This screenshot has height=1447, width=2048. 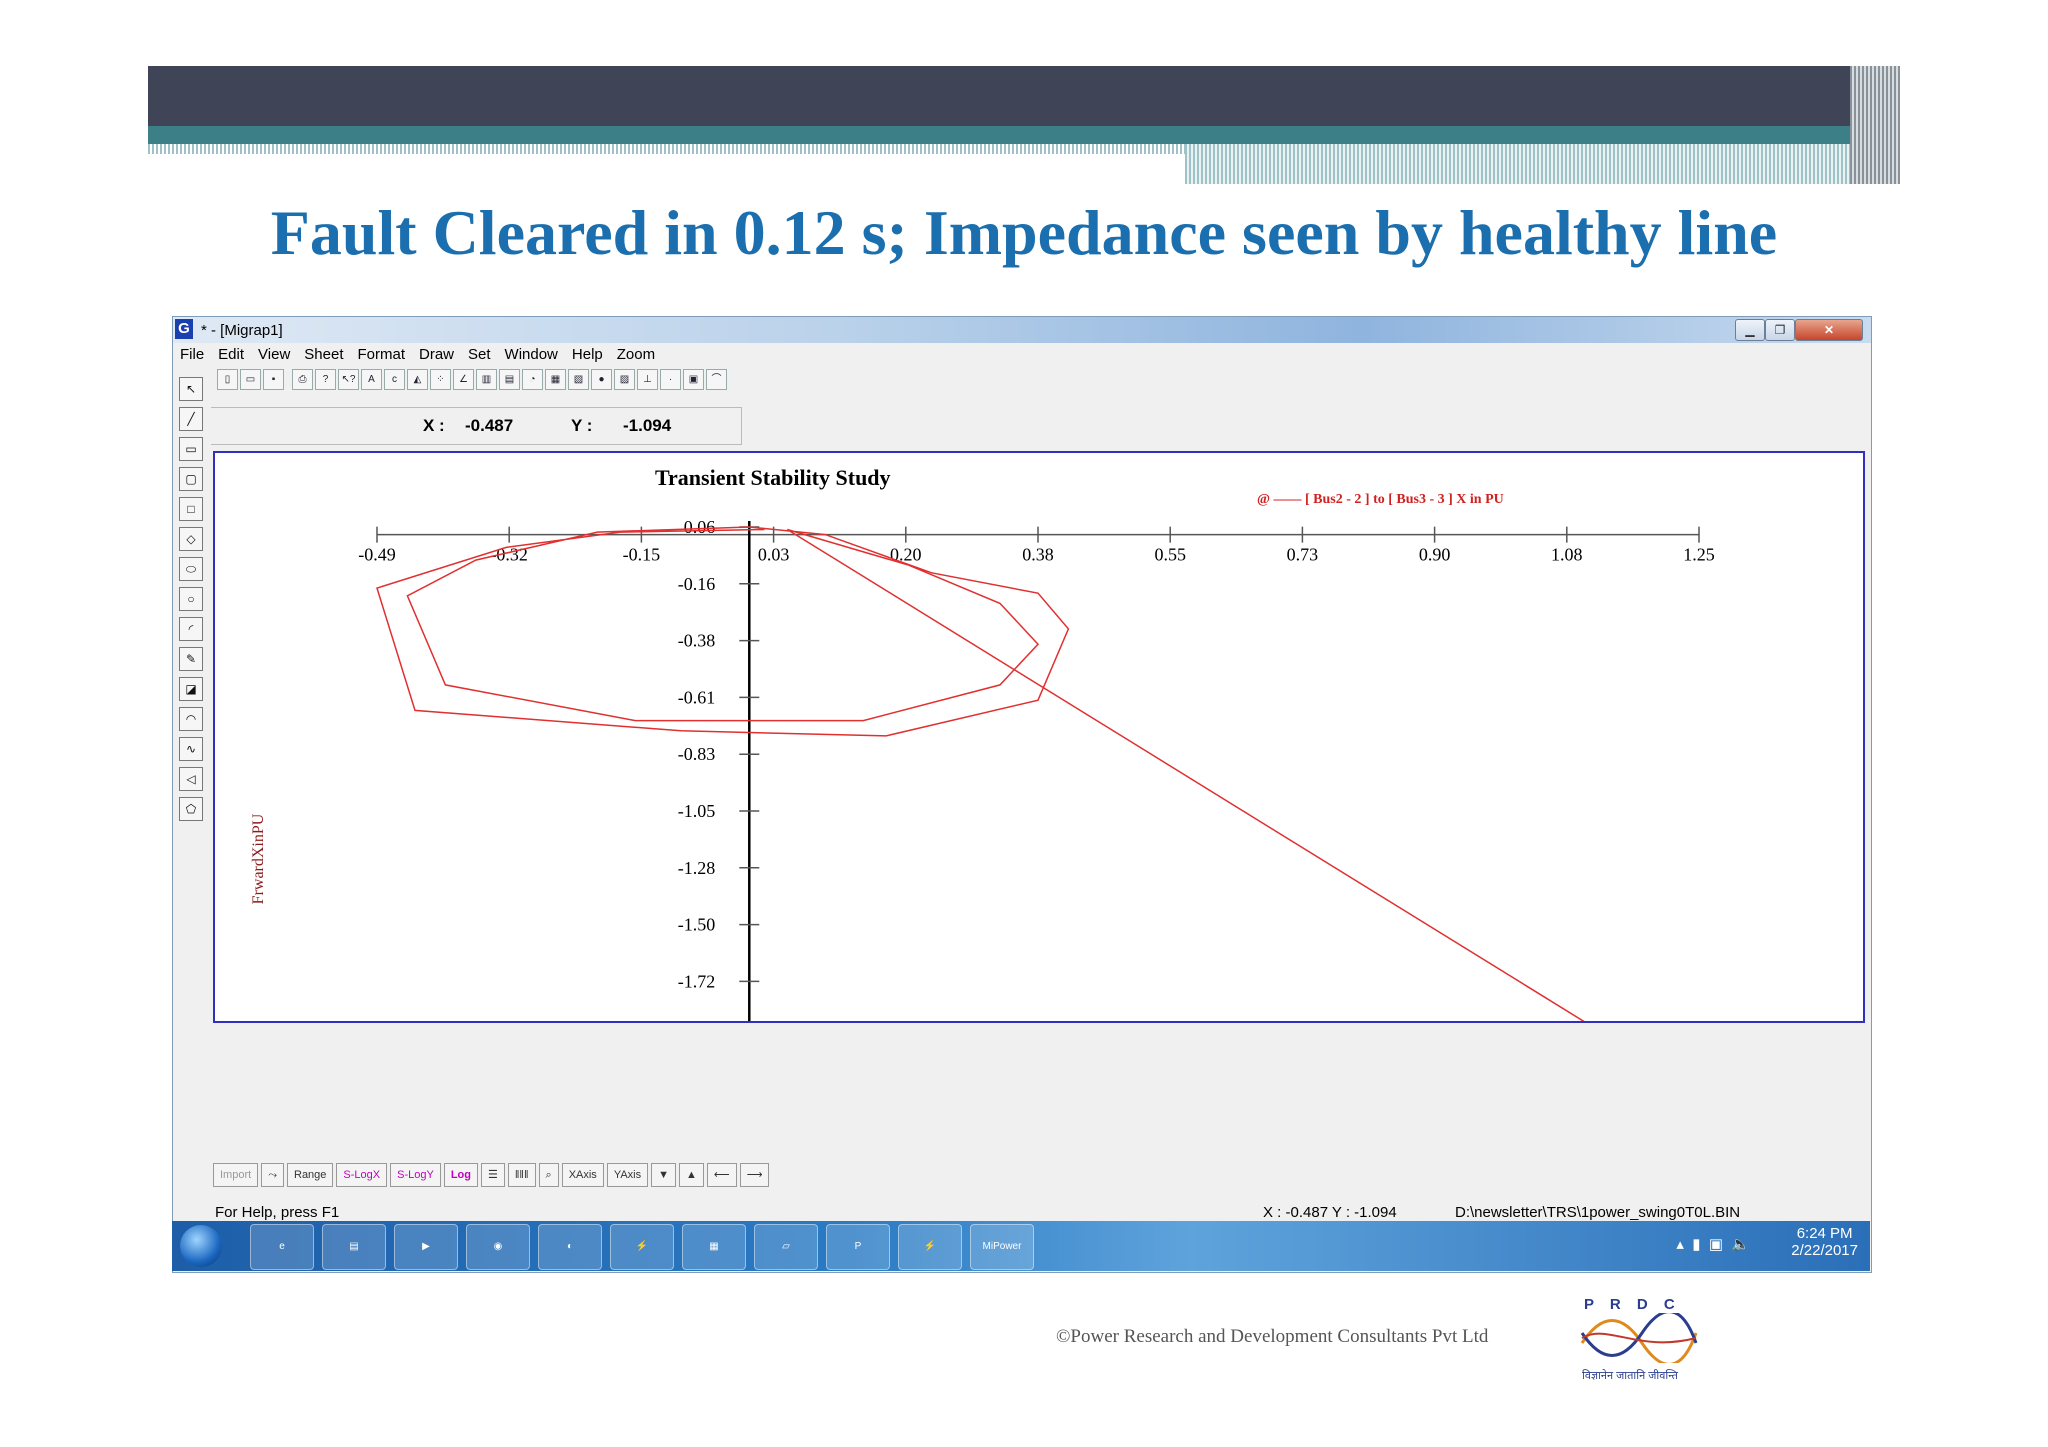 What do you see at coordinates (191, 419) in the screenshot?
I see `line-tool-icon: ╱` at bounding box center [191, 419].